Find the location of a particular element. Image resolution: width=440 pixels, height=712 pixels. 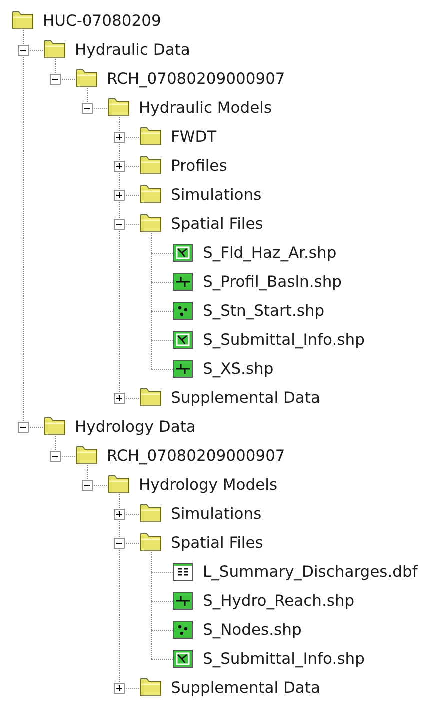

tree-item: Hydraulic Models is located at coordinates (203, 107).